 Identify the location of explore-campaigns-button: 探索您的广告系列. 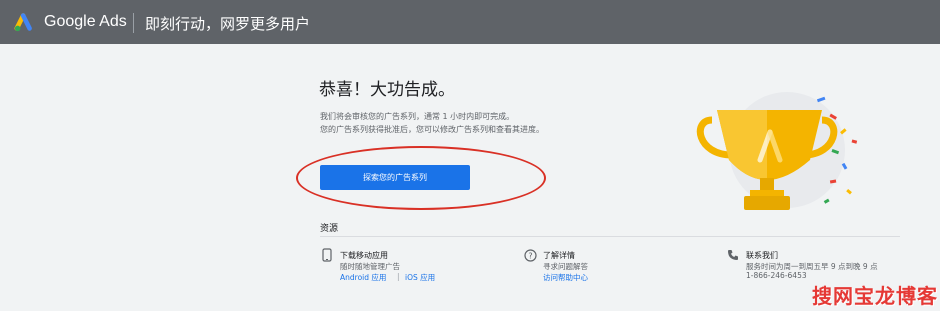
(395, 177).